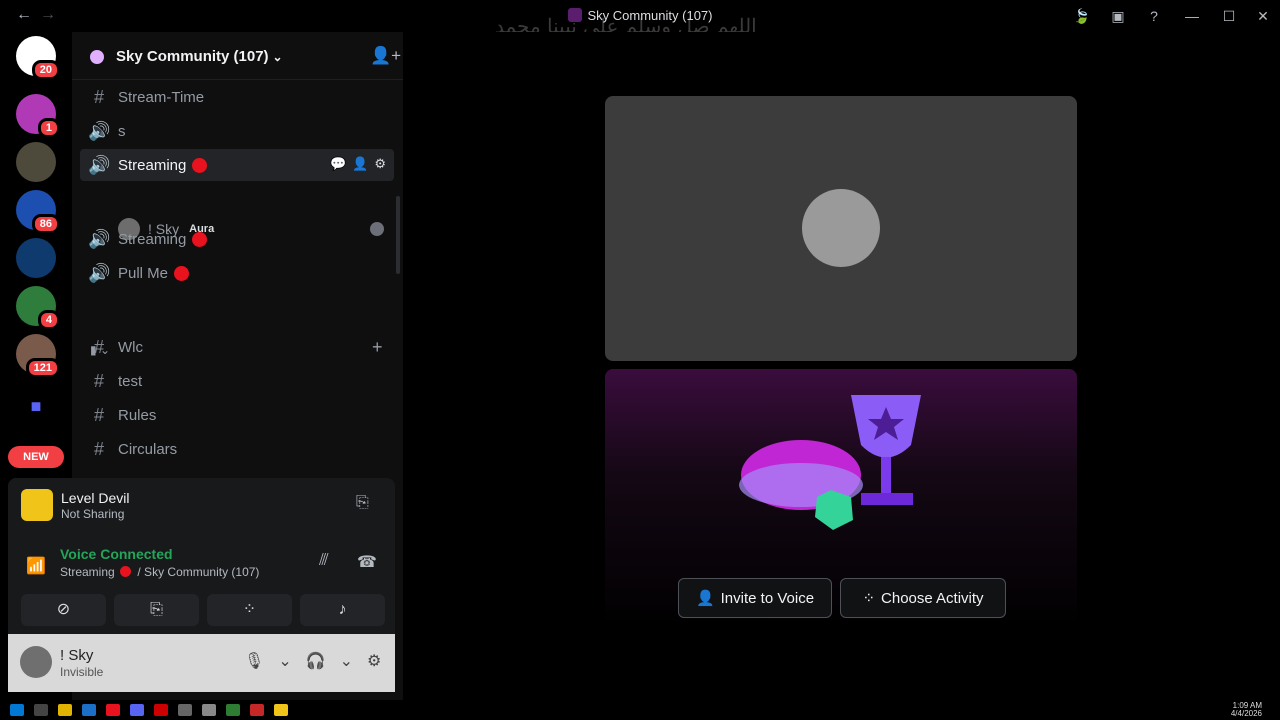 Image resolution: width=1280 pixels, height=720 pixels. Describe the element at coordinates (97, 57) in the screenshot. I see `guild-icon` at that location.